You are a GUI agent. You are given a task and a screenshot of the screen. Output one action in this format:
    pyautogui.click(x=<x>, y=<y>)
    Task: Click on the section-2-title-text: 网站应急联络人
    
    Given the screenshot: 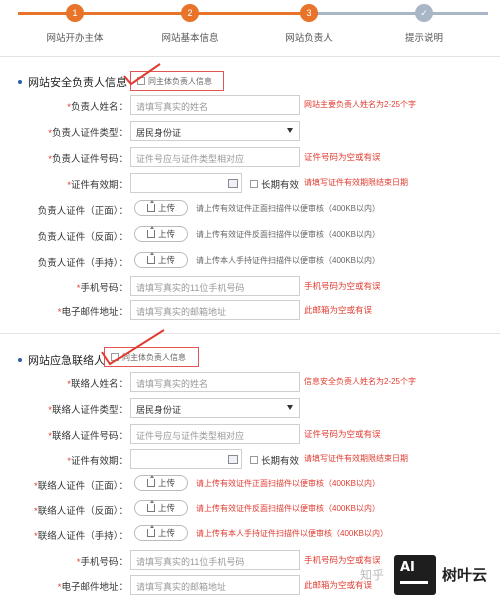 What is the action you would take?
    pyautogui.click(x=66, y=361)
    